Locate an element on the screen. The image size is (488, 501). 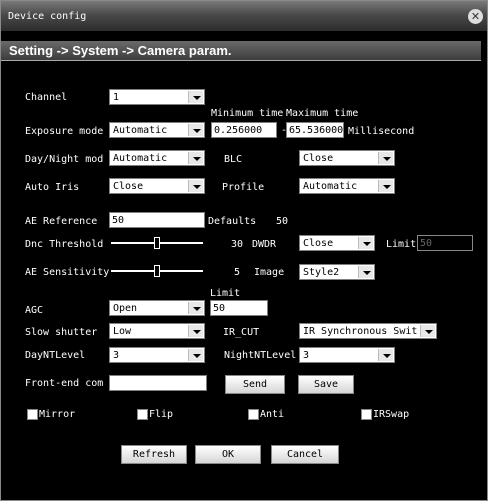
mirror-checkbox: Mirror is located at coordinates (51, 414).